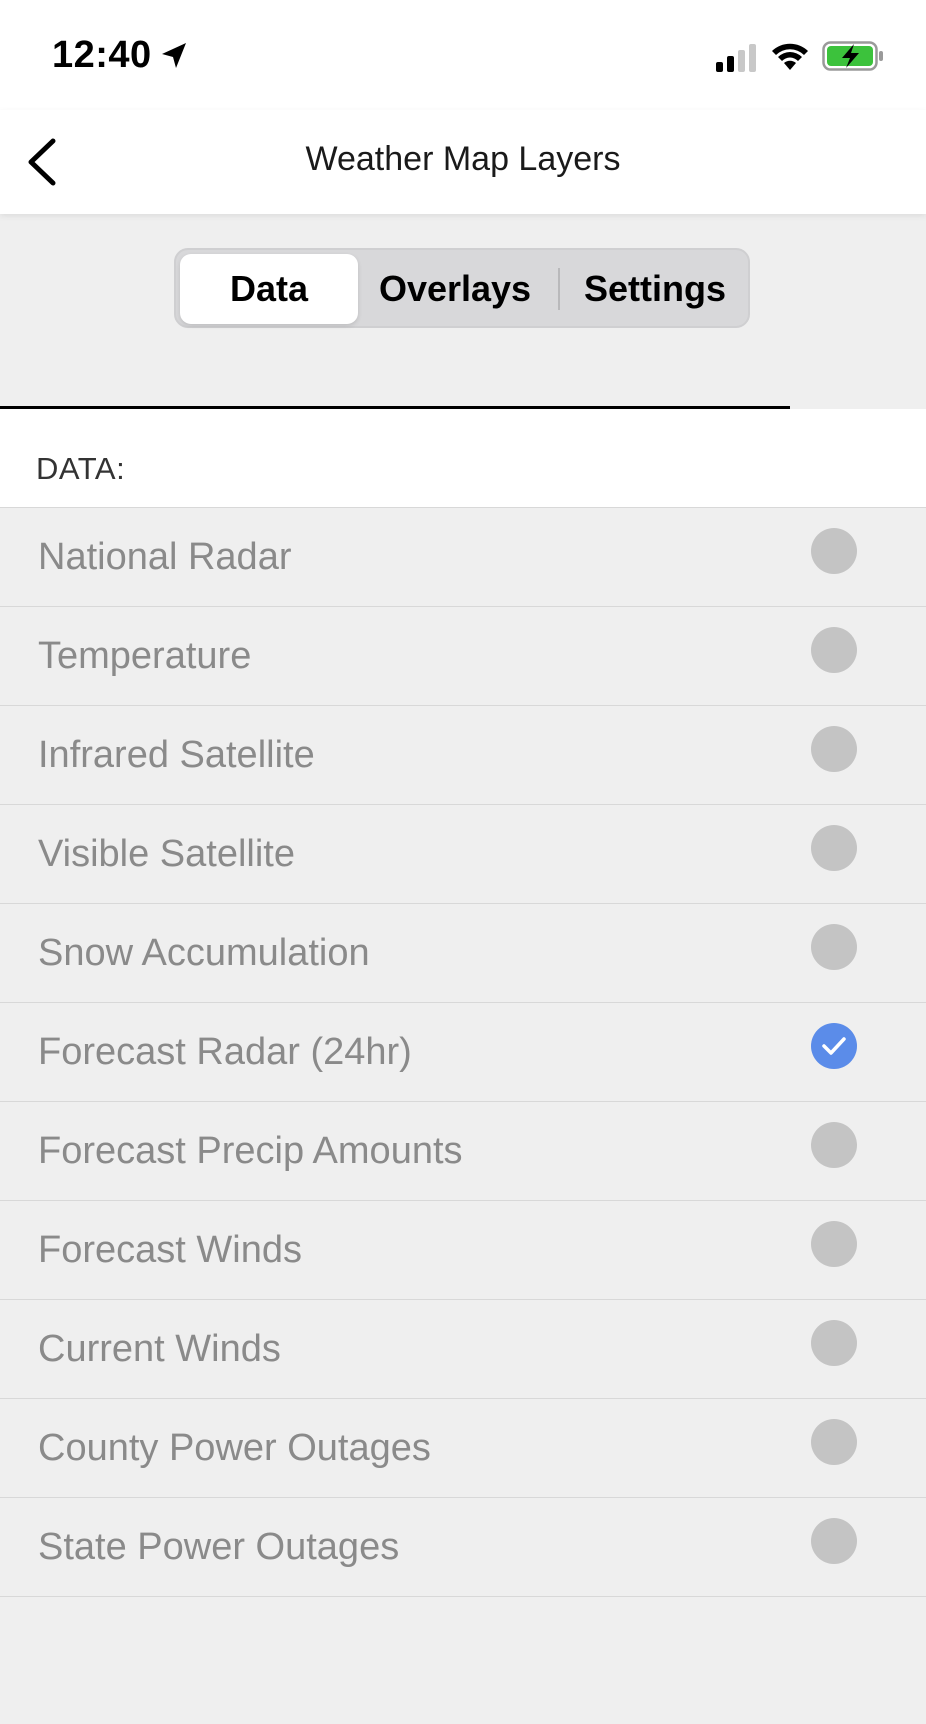 This screenshot has height=1724, width=926. What do you see at coordinates (852, 56) in the screenshot?
I see `battery-charging-icon` at bounding box center [852, 56].